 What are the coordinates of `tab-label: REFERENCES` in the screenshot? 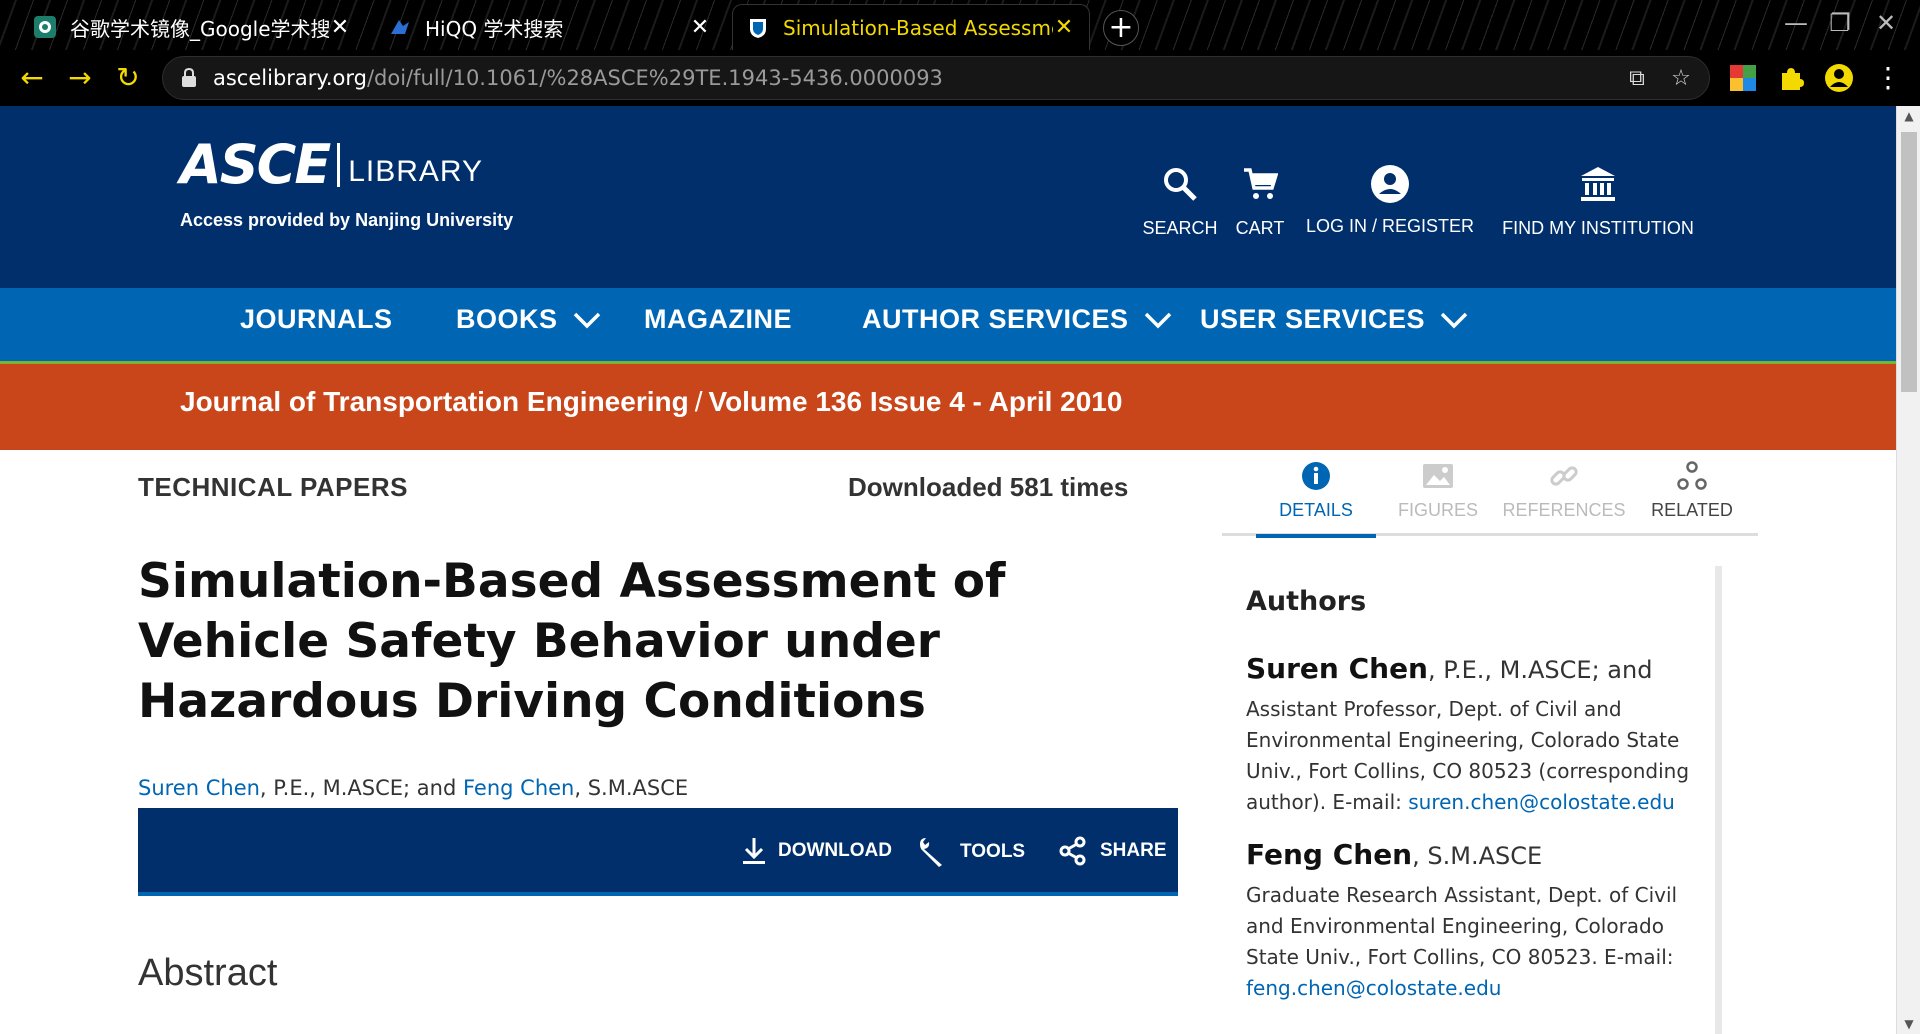 It's located at (1564, 510).